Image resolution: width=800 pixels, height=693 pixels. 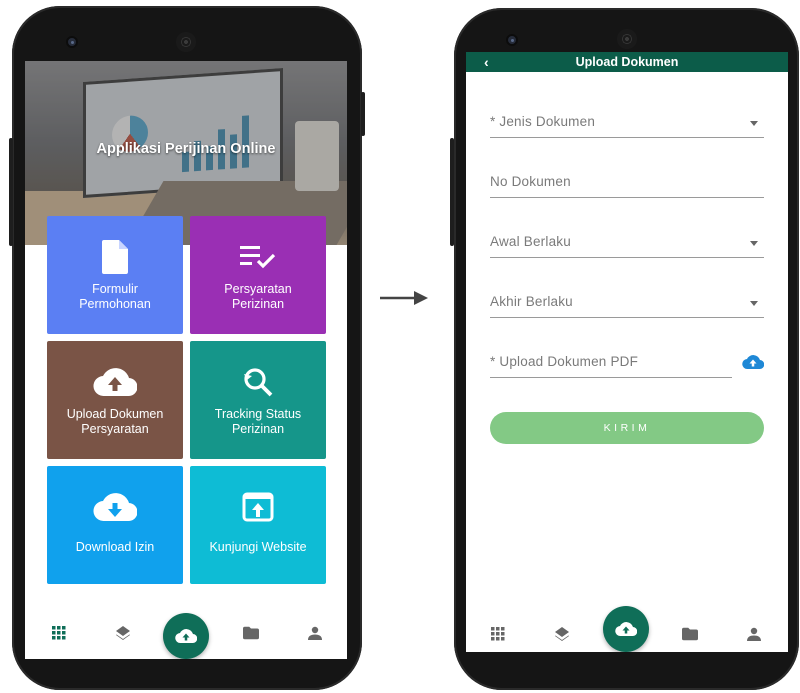 I want to click on app-title: Applikasi Perijinan Online, so click(x=186, y=149).